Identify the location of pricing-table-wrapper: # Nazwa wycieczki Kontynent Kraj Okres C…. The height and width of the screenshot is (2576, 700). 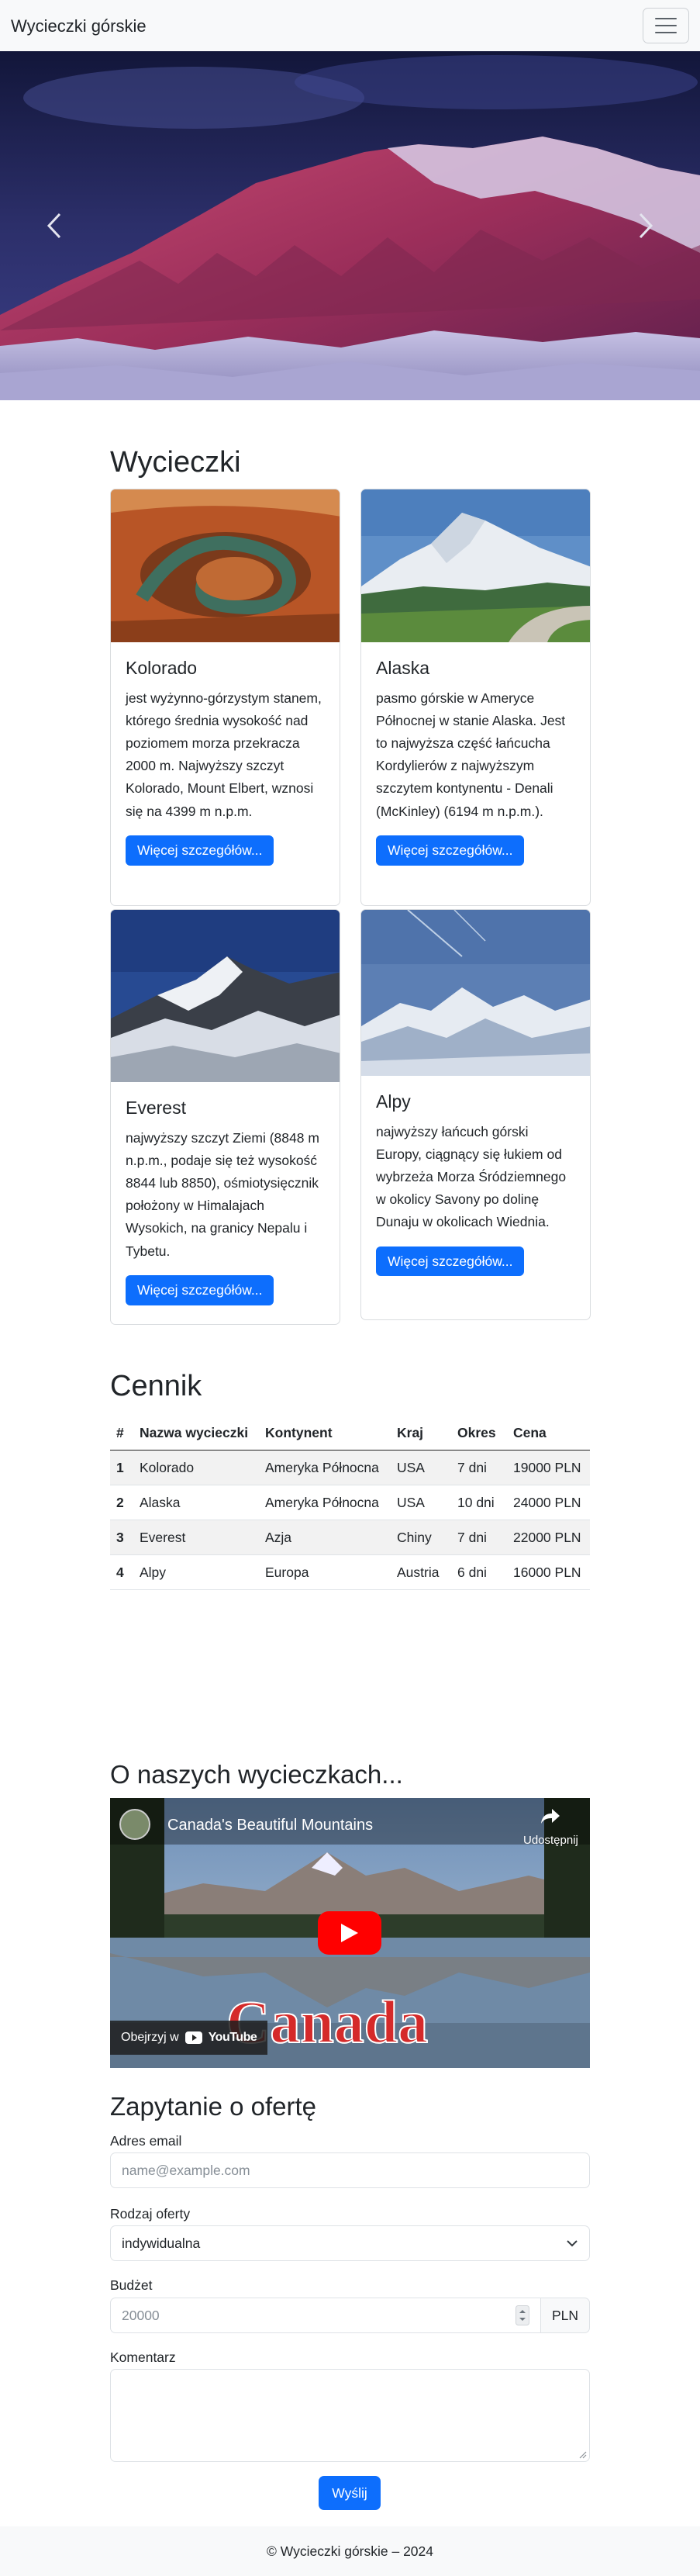
(350, 1503).